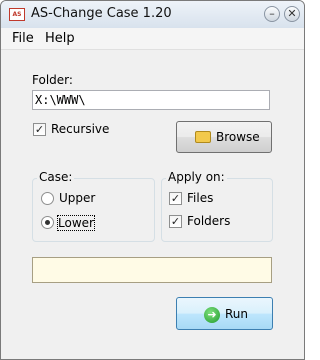 Image resolution: width=320 pixels, height=360 pixels. I want to click on folders-label: Folders, so click(209, 221).